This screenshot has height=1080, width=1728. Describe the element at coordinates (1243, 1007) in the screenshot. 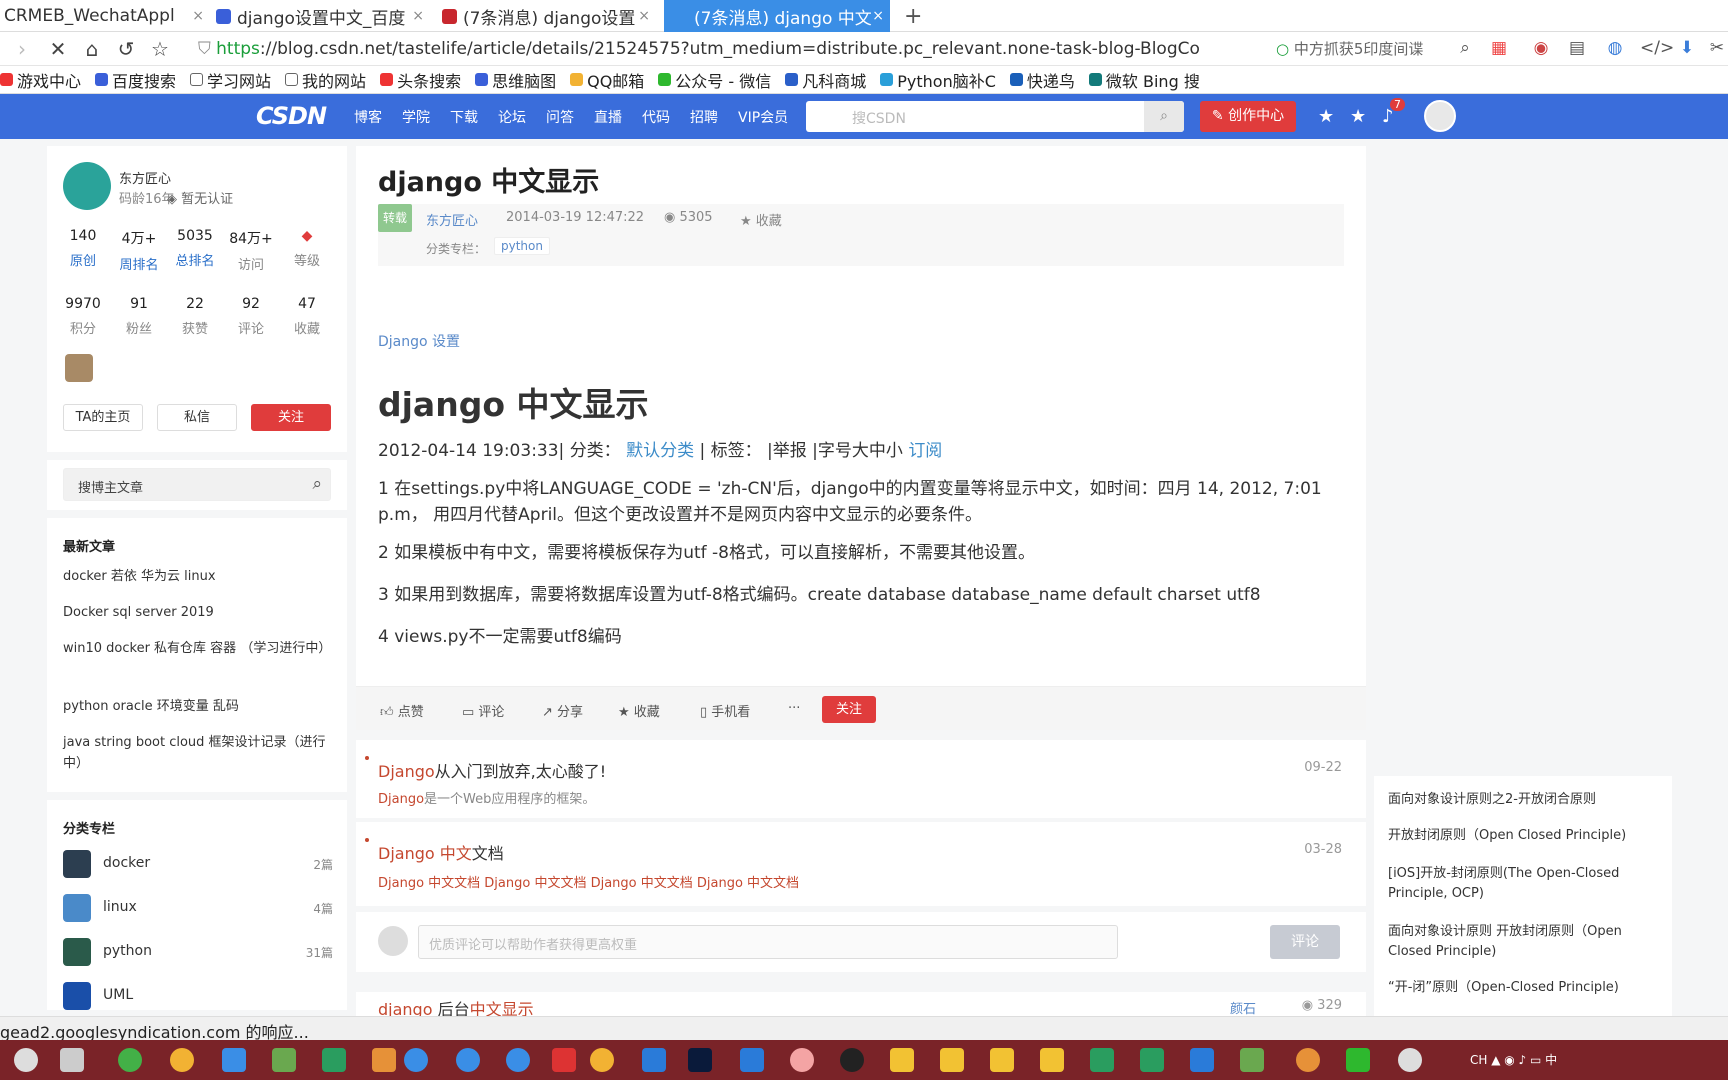

I see `related-author: 颜石` at that location.